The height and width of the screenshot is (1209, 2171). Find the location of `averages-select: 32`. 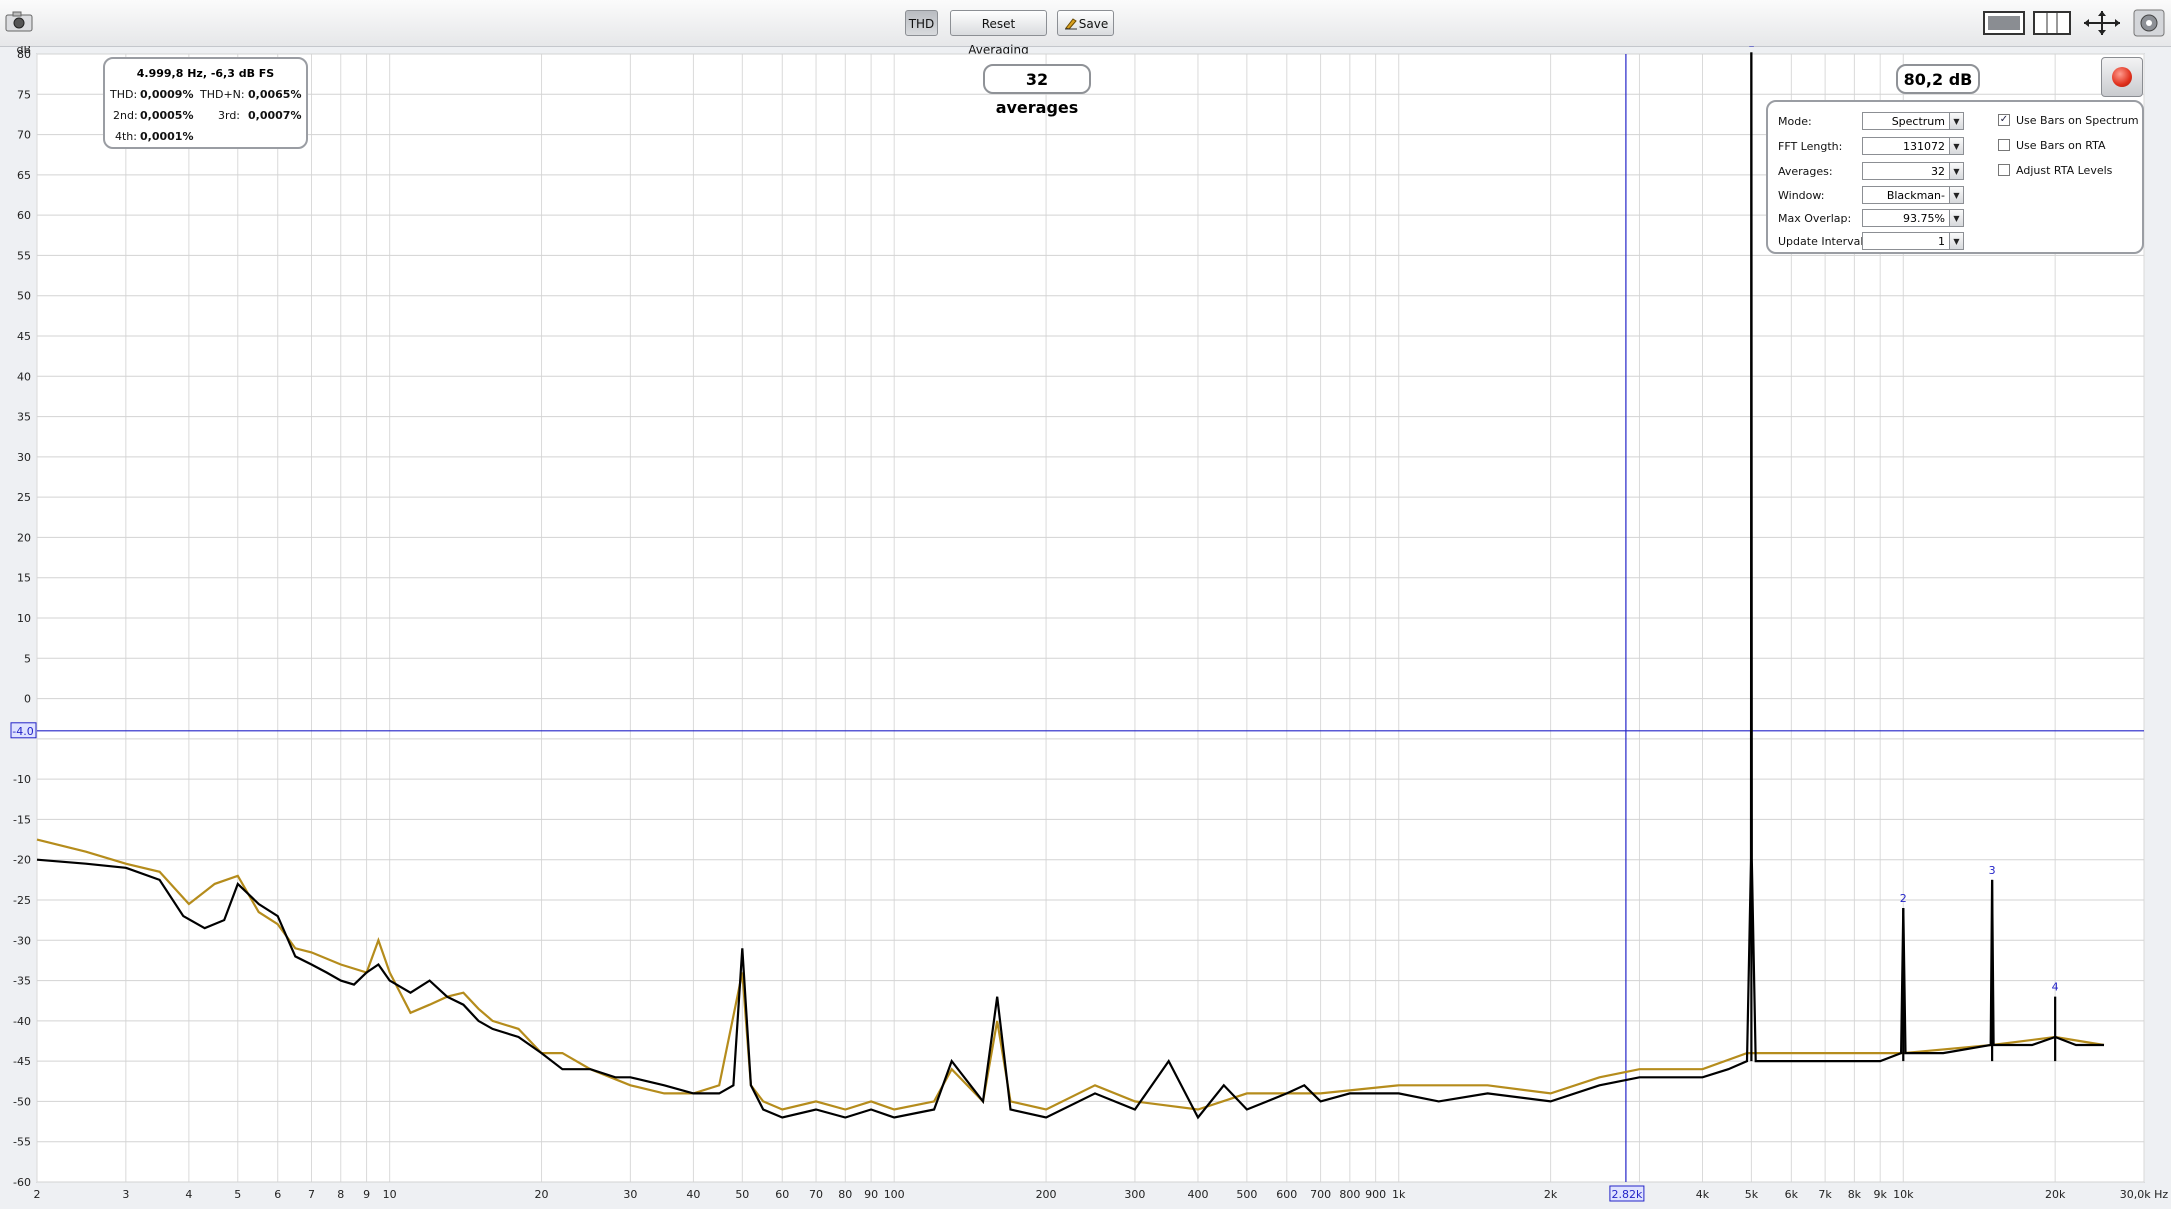

averages-select: 32 is located at coordinates (1906, 171).